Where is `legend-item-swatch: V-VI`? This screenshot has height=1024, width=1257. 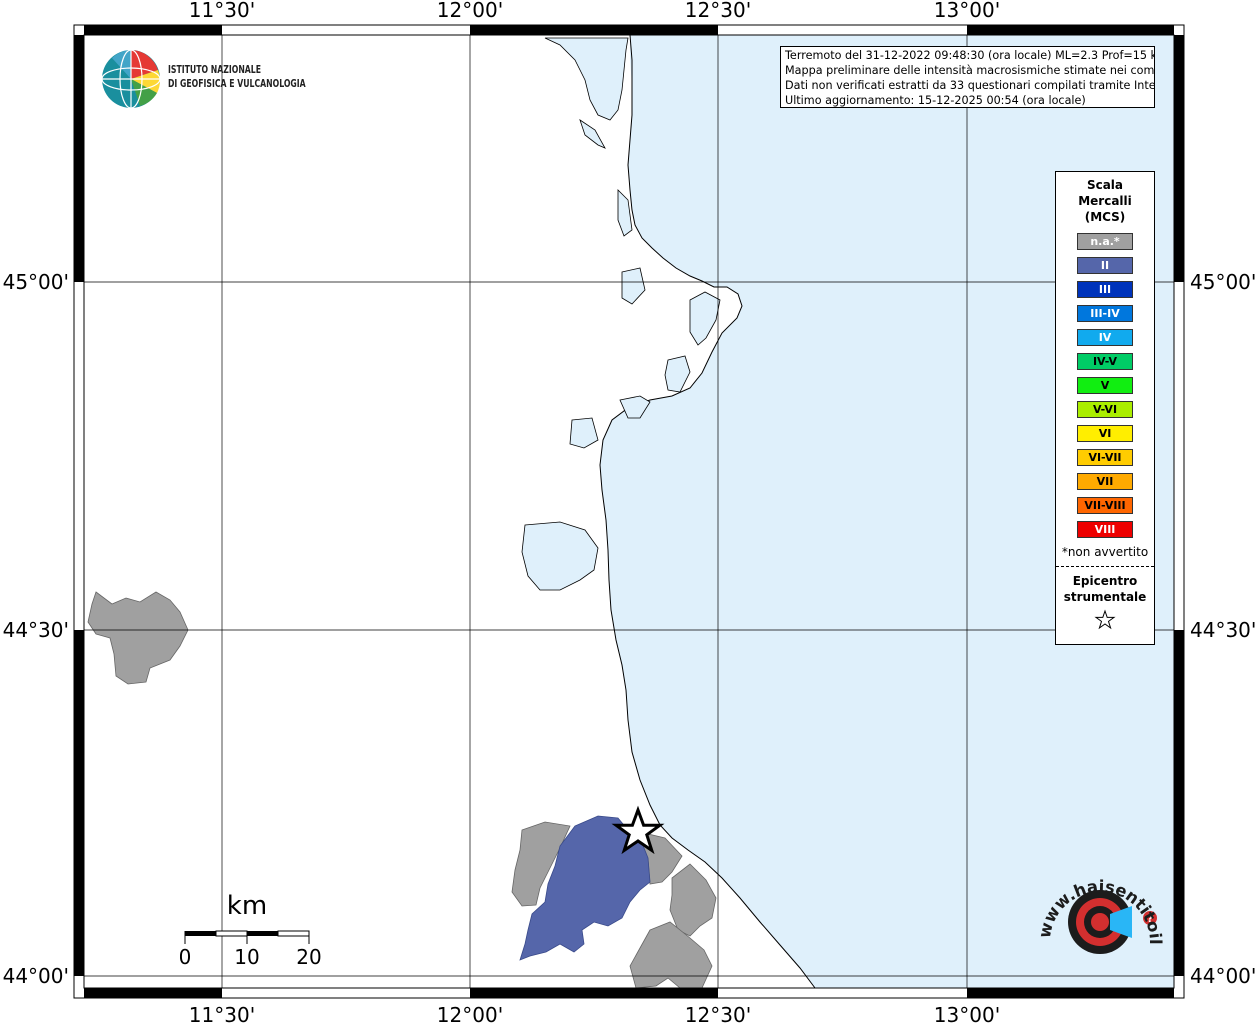 legend-item-swatch: V-VI is located at coordinates (1105, 409).